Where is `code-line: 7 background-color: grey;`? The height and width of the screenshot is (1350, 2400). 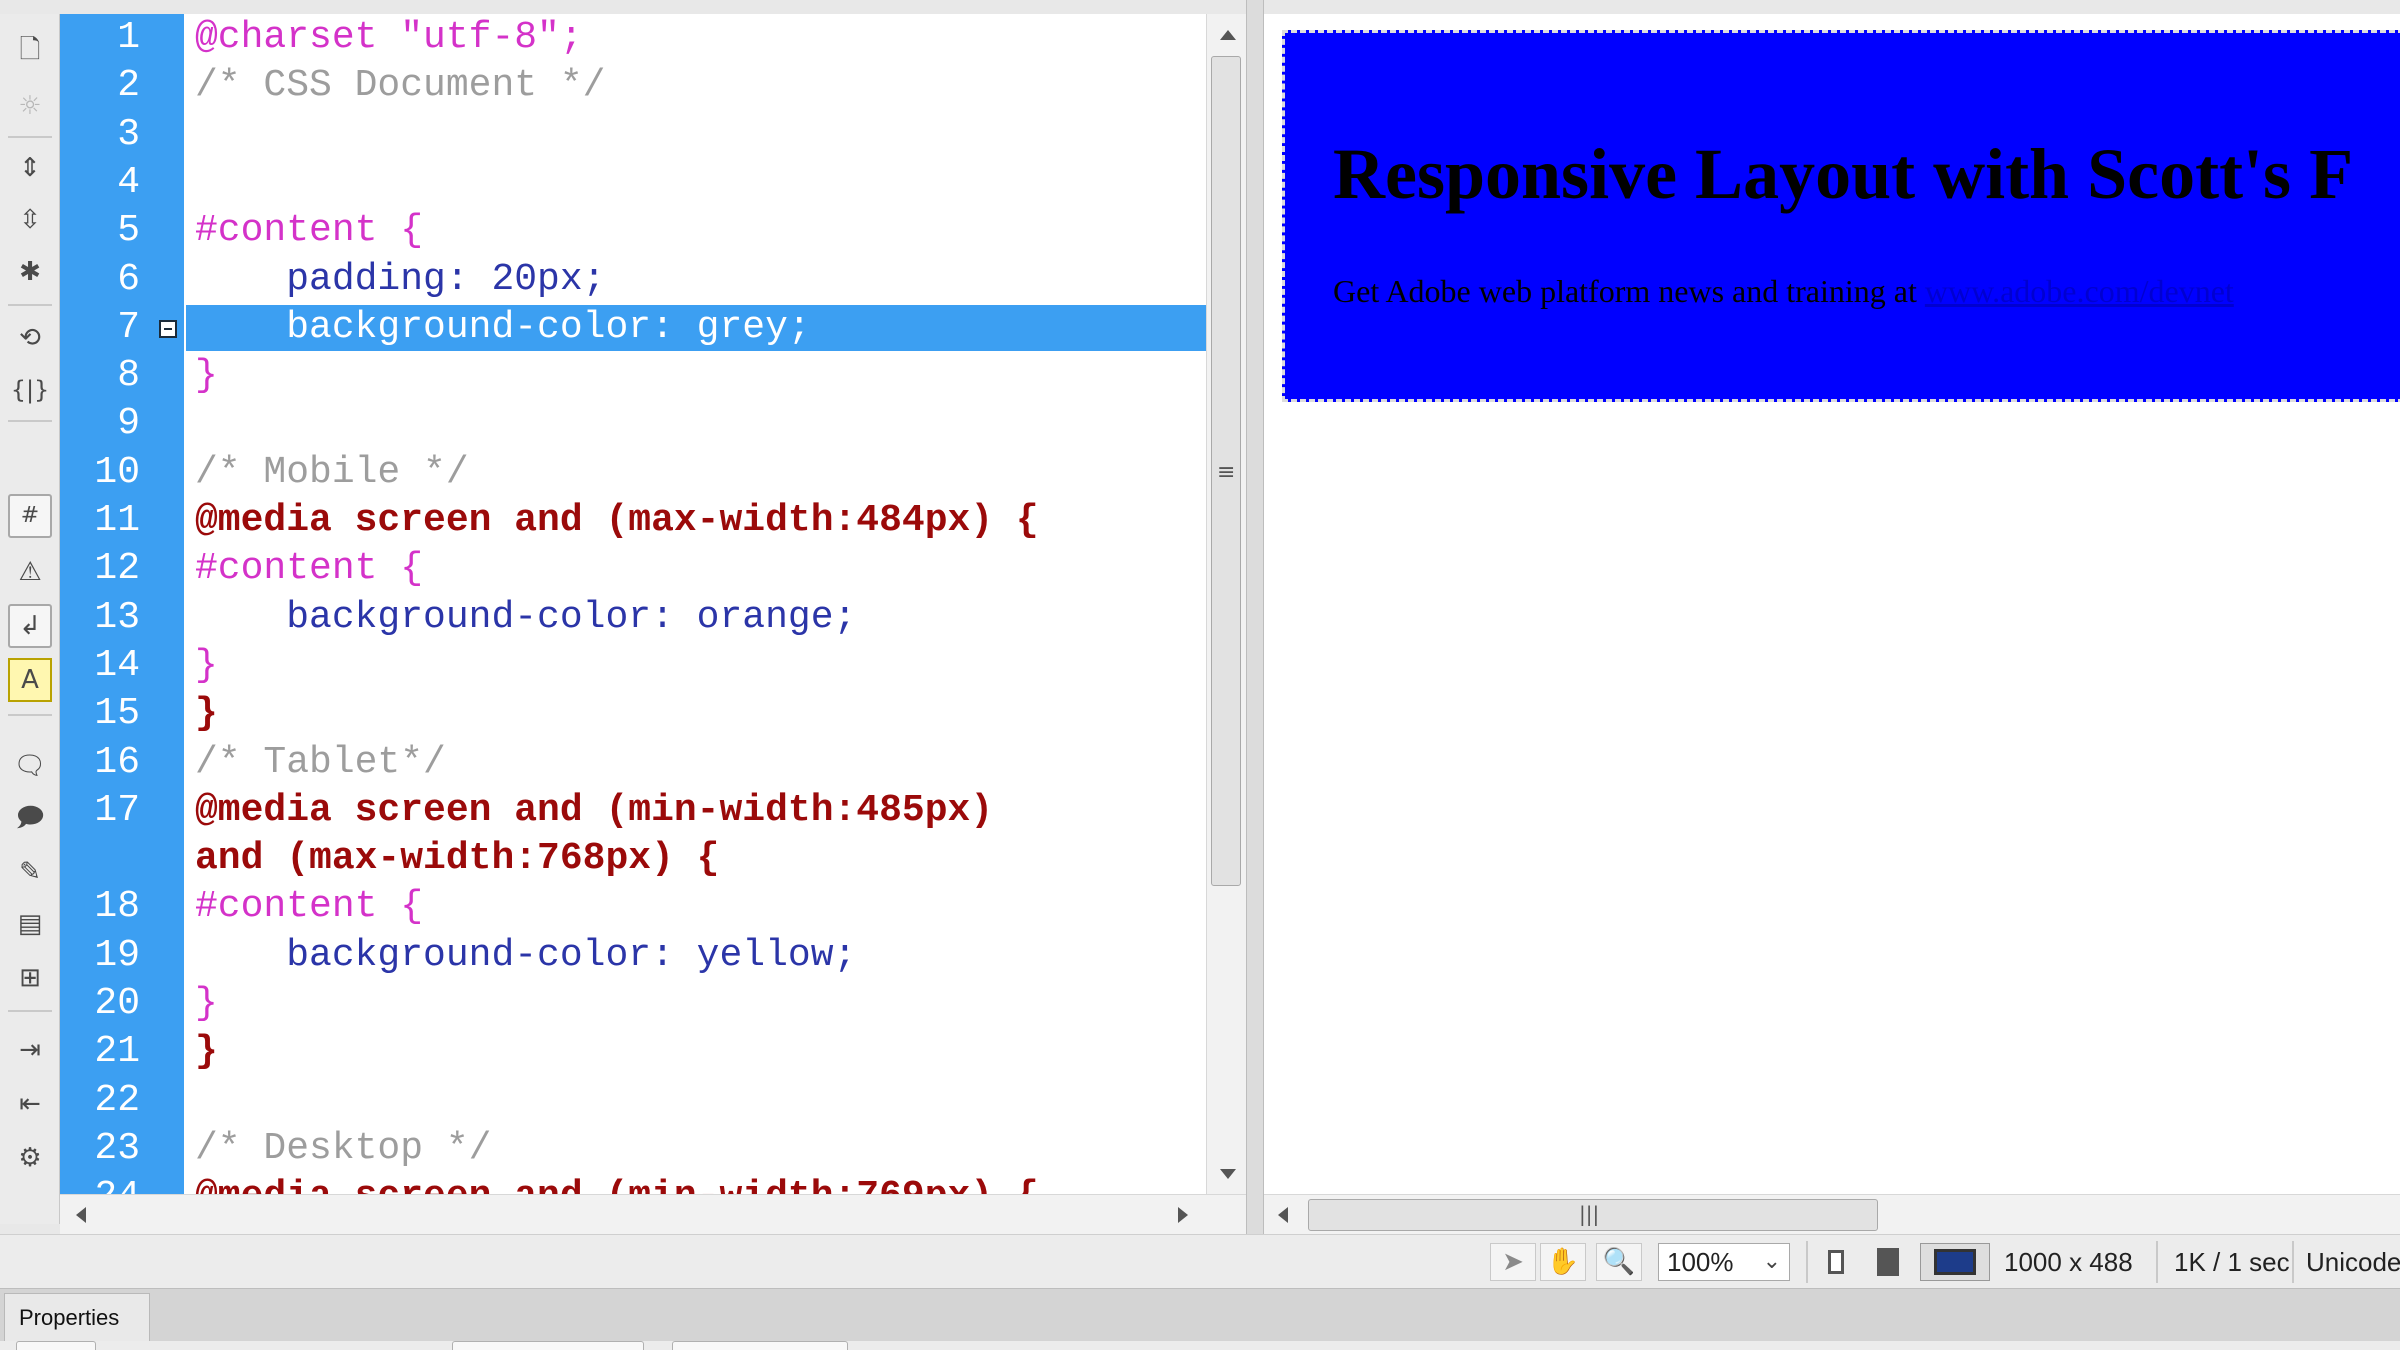
code-line: 7 background-color: grey; is located at coordinates (635, 328).